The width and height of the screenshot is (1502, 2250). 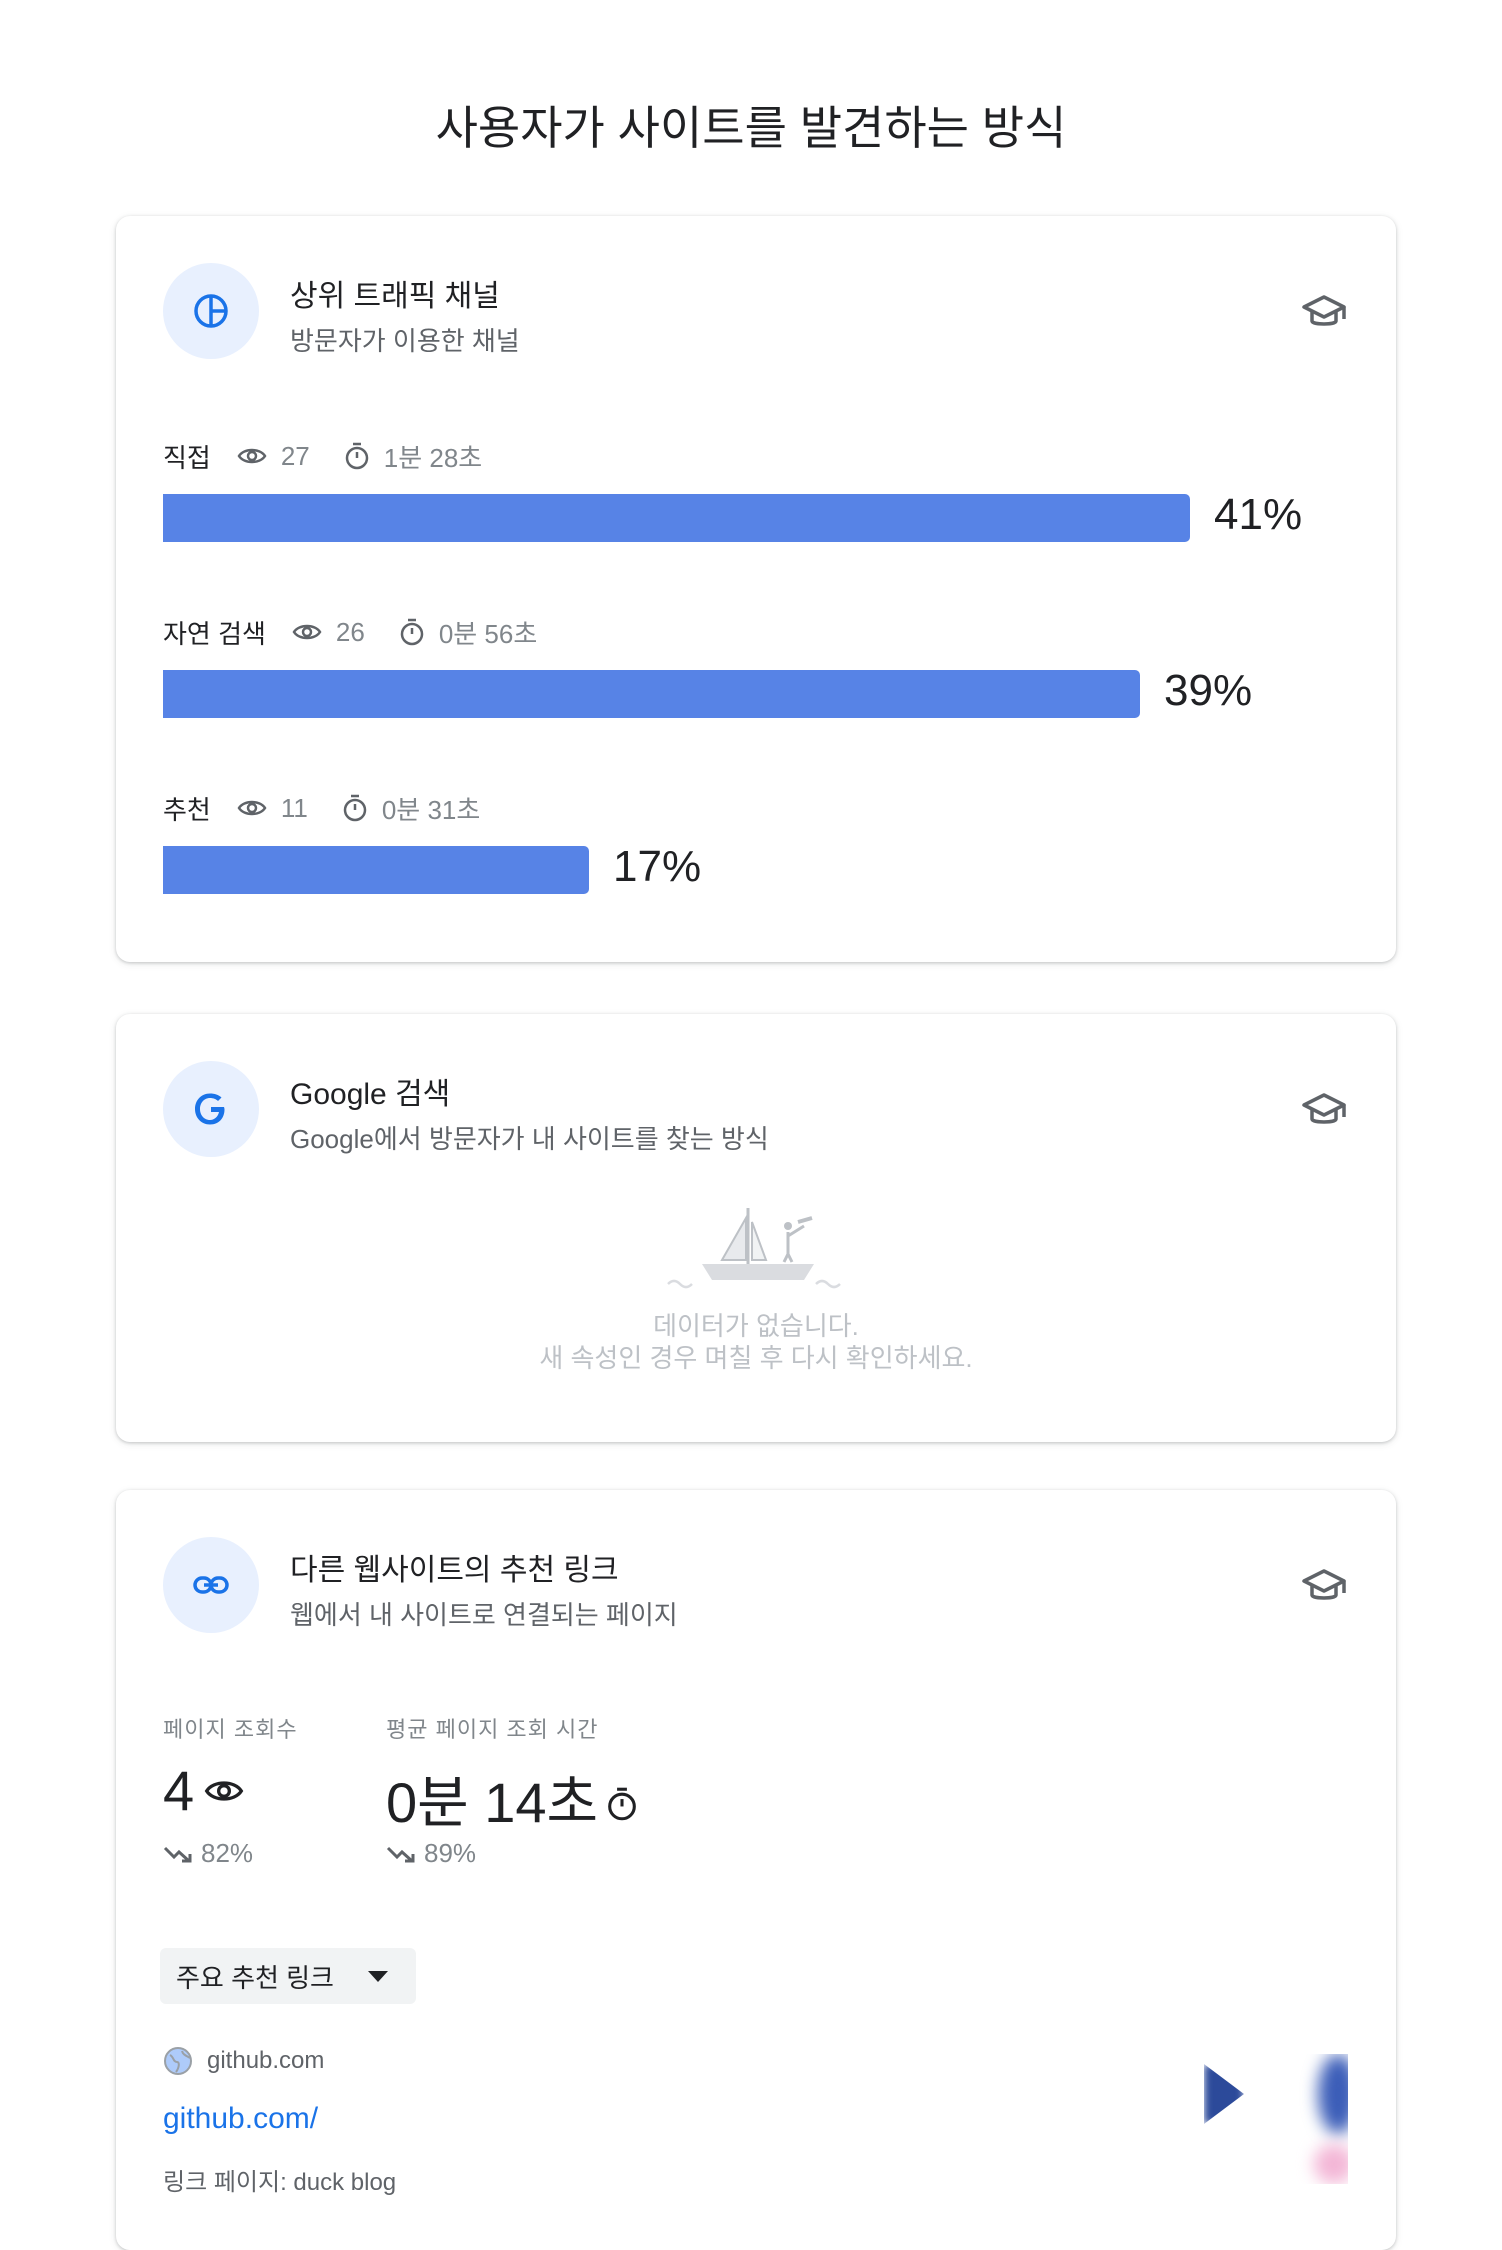 I want to click on views-count: 27, so click(x=295, y=455).